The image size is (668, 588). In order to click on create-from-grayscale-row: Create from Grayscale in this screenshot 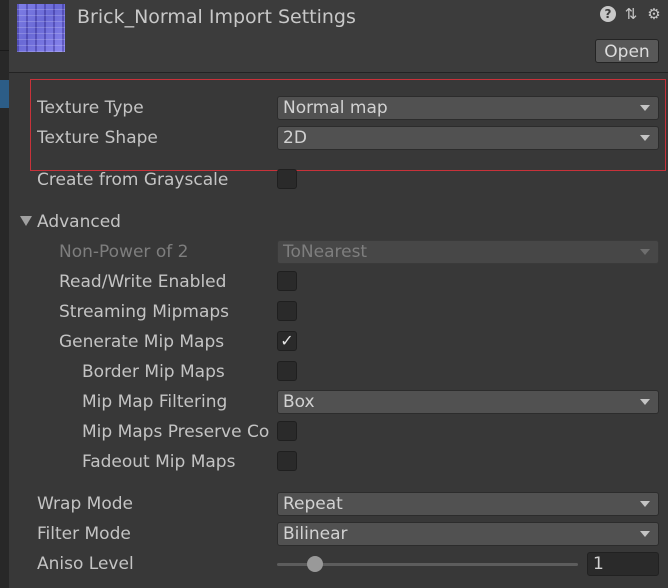, I will do `click(334, 180)`.